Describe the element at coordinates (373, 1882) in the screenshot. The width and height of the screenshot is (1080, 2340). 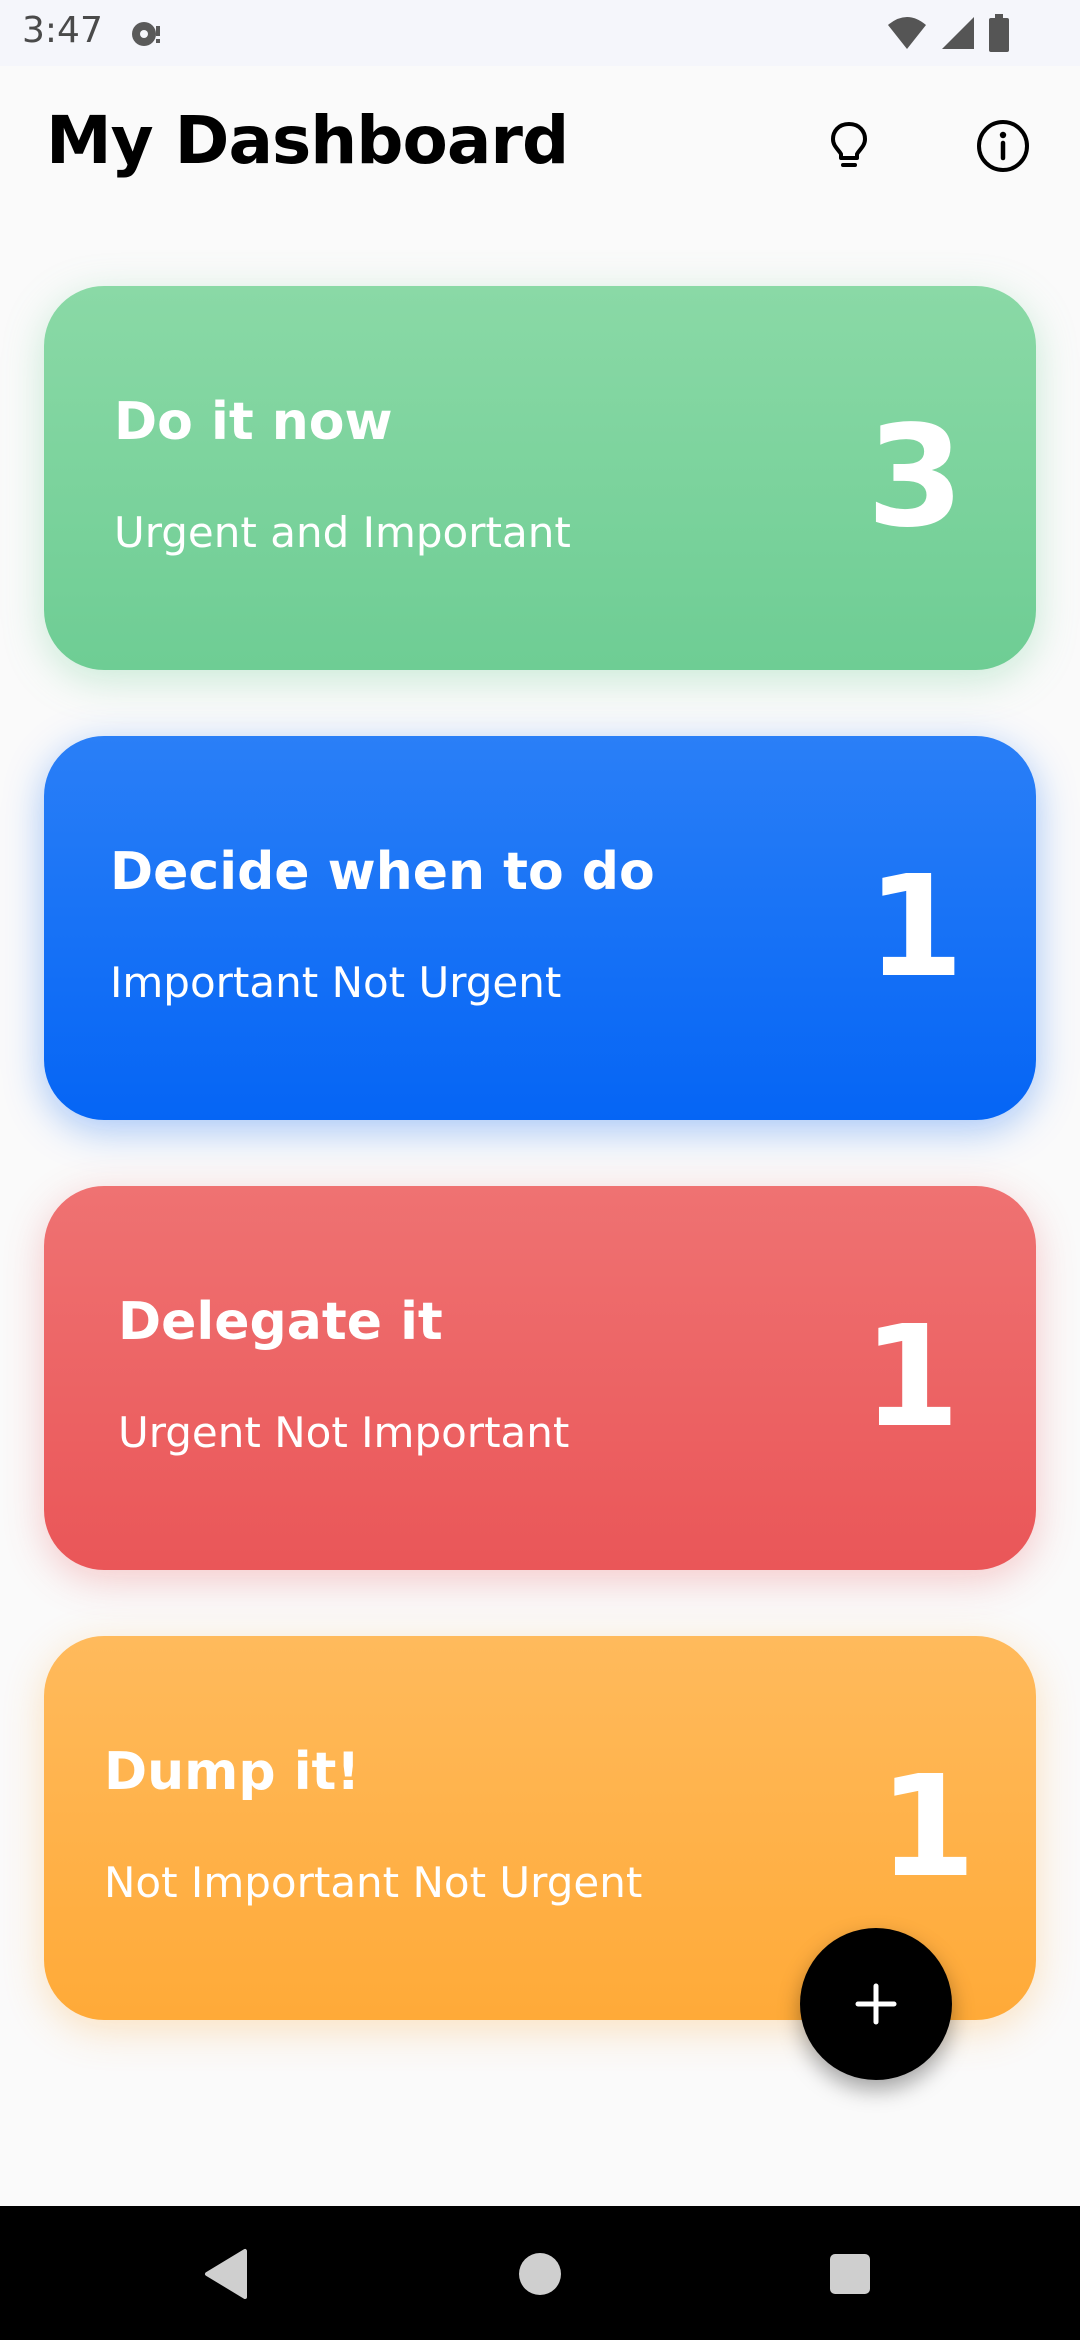
I see `card-subtitle: Not Important Not Urgent` at that location.